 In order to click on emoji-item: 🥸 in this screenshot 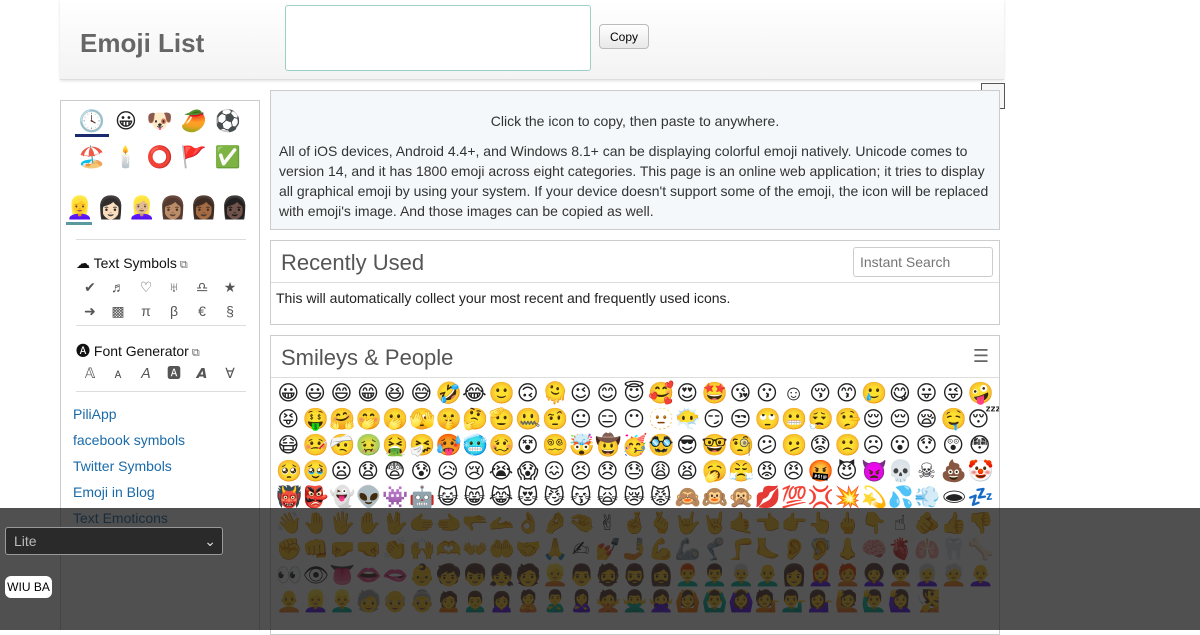, I will do `click(661, 446)`.